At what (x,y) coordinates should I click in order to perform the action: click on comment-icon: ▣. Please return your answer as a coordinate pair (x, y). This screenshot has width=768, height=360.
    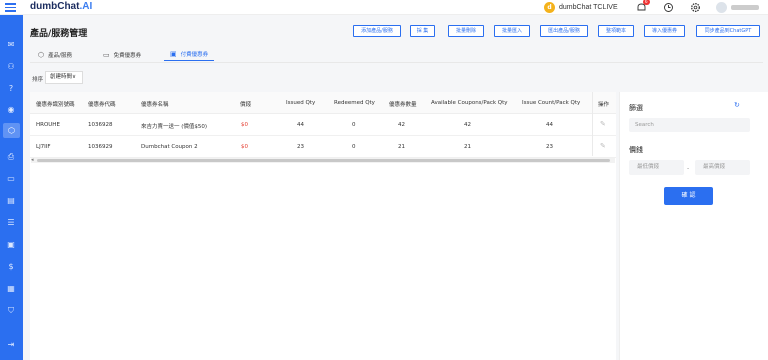
    Looking at the image, I should click on (11, 245).